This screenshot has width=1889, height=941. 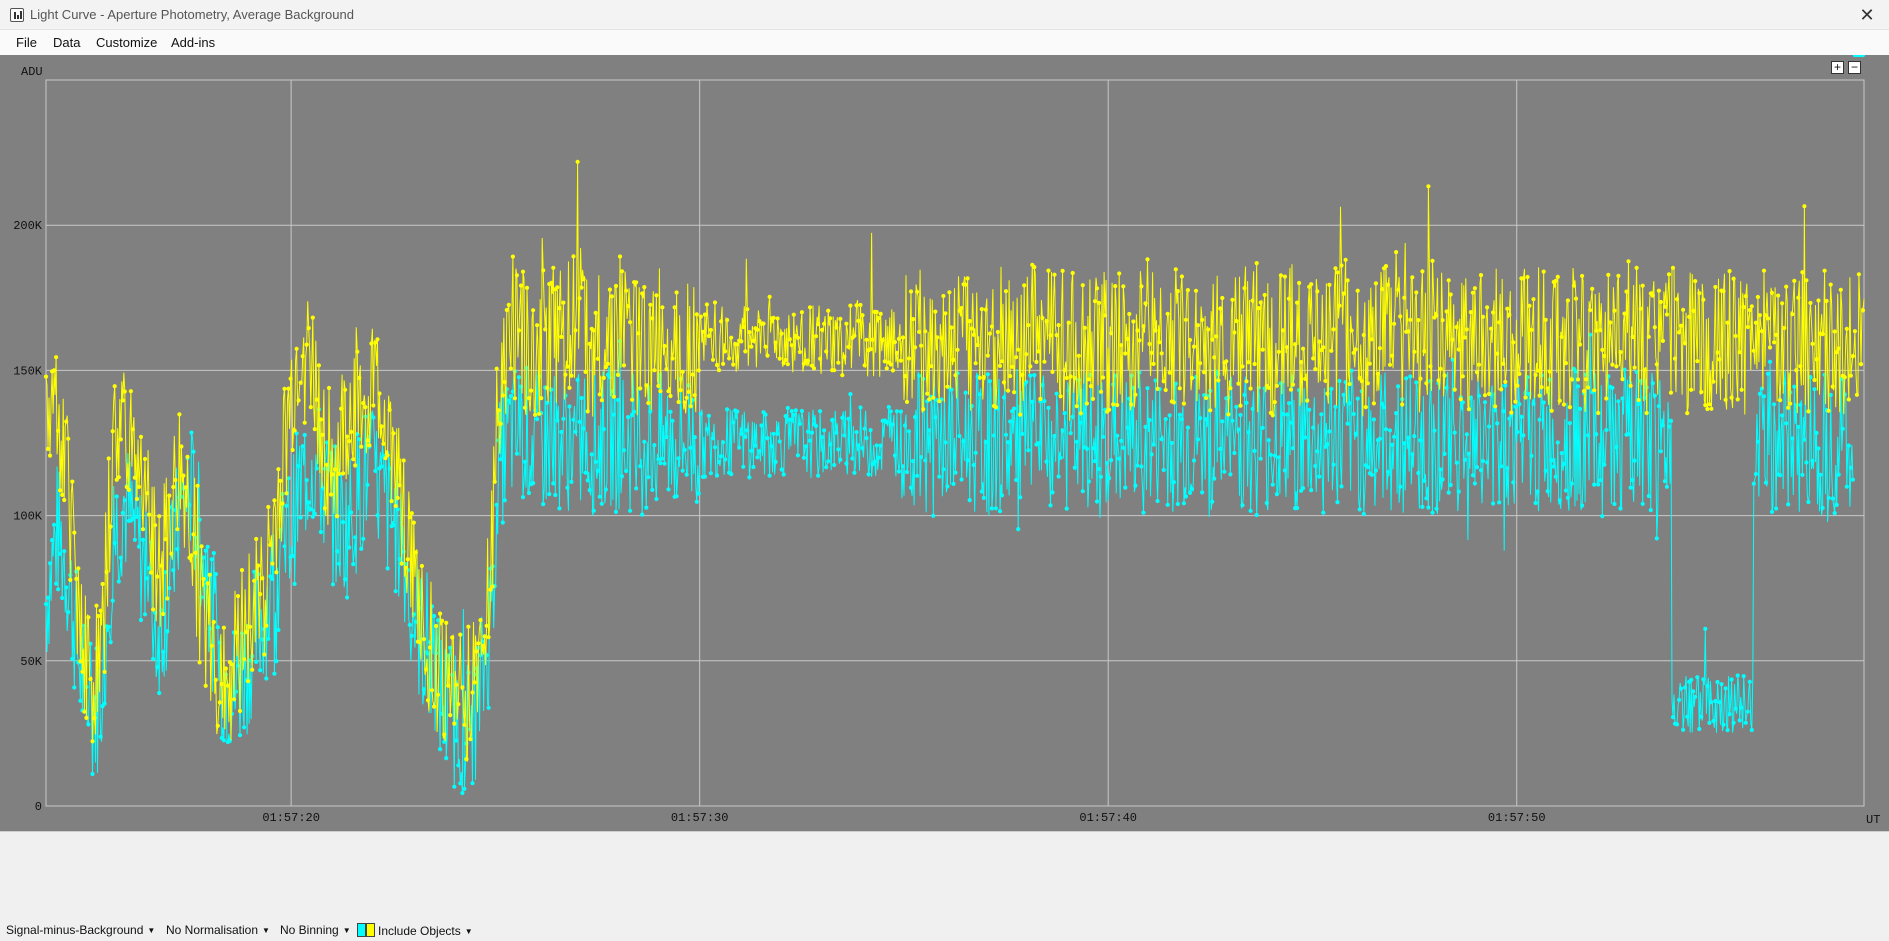 What do you see at coordinates (415, 930) in the screenshot?
I see `objects-dropdown: Include Objects ▼` at bounding box center [415, 930].